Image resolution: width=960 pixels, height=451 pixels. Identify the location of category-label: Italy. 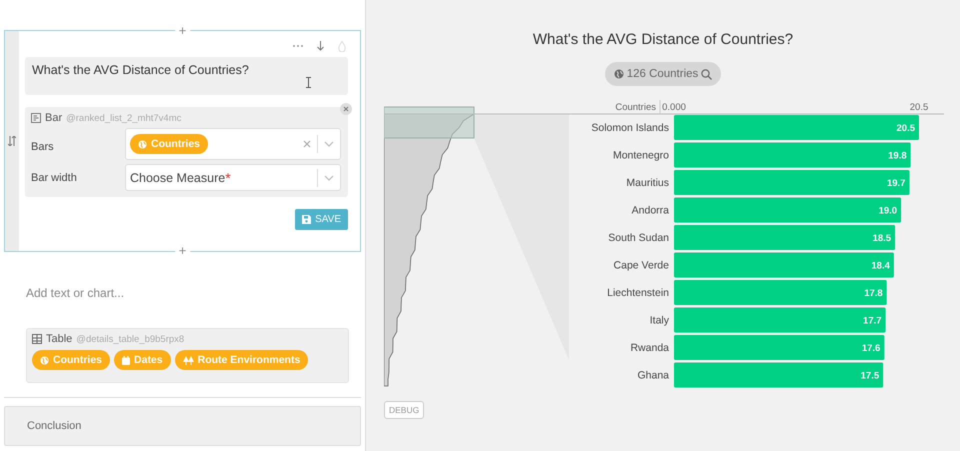
(659, 320).